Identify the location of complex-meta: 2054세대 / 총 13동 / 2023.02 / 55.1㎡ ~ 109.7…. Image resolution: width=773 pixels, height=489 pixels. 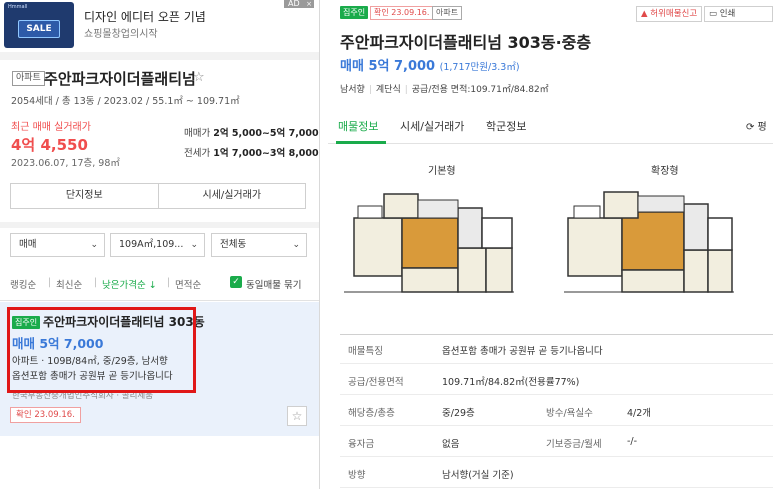
(125, 101).